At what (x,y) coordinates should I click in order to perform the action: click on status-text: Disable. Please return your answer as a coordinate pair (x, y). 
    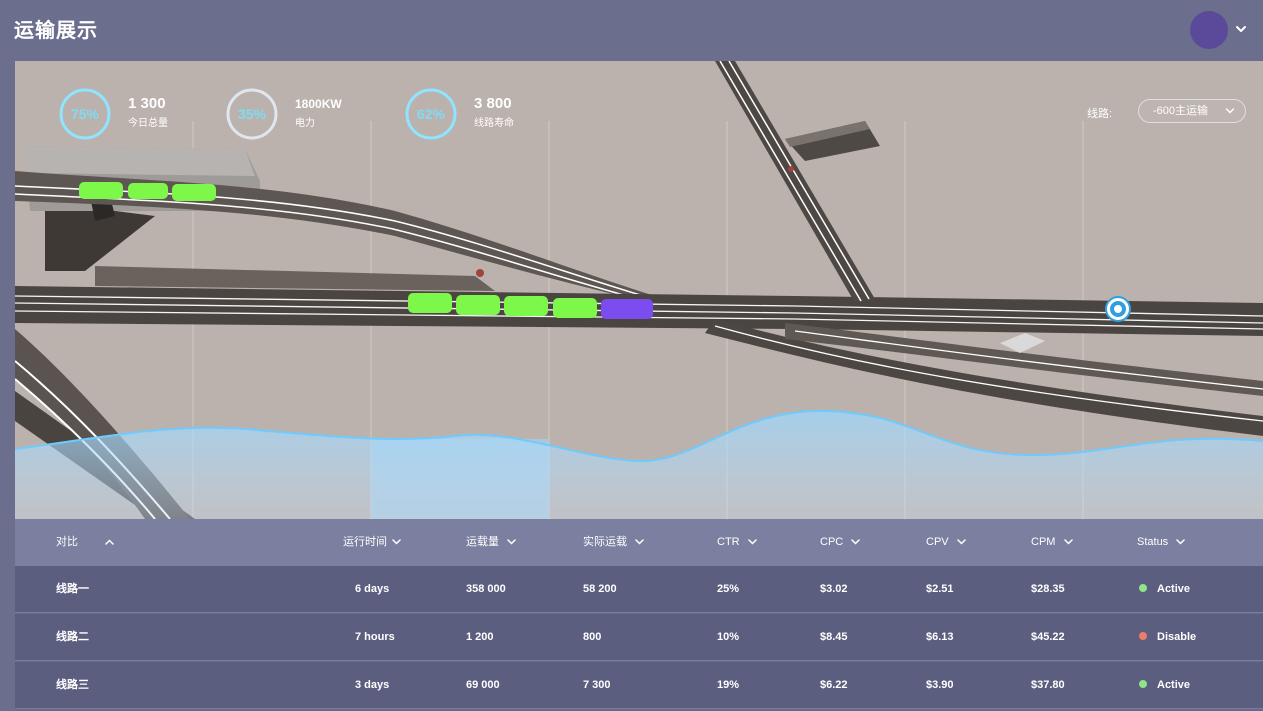
    Looking at the image, I should click on (1177, 637).